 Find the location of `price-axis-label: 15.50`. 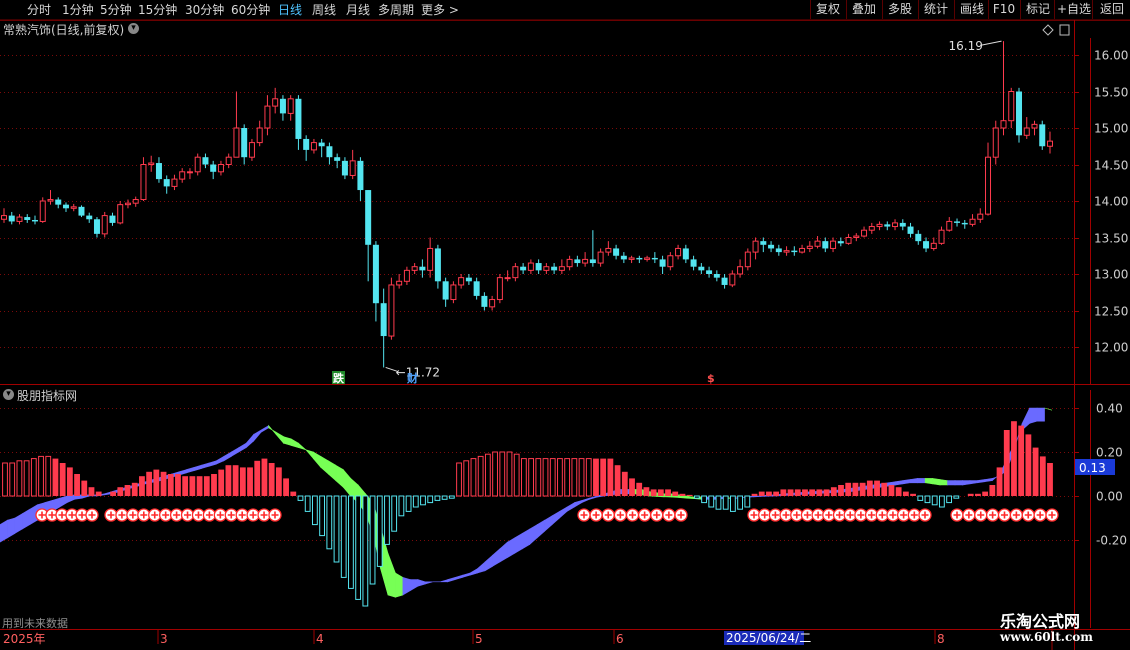

price-axis-label: 15.50 is located at coordinates (1111, 93).